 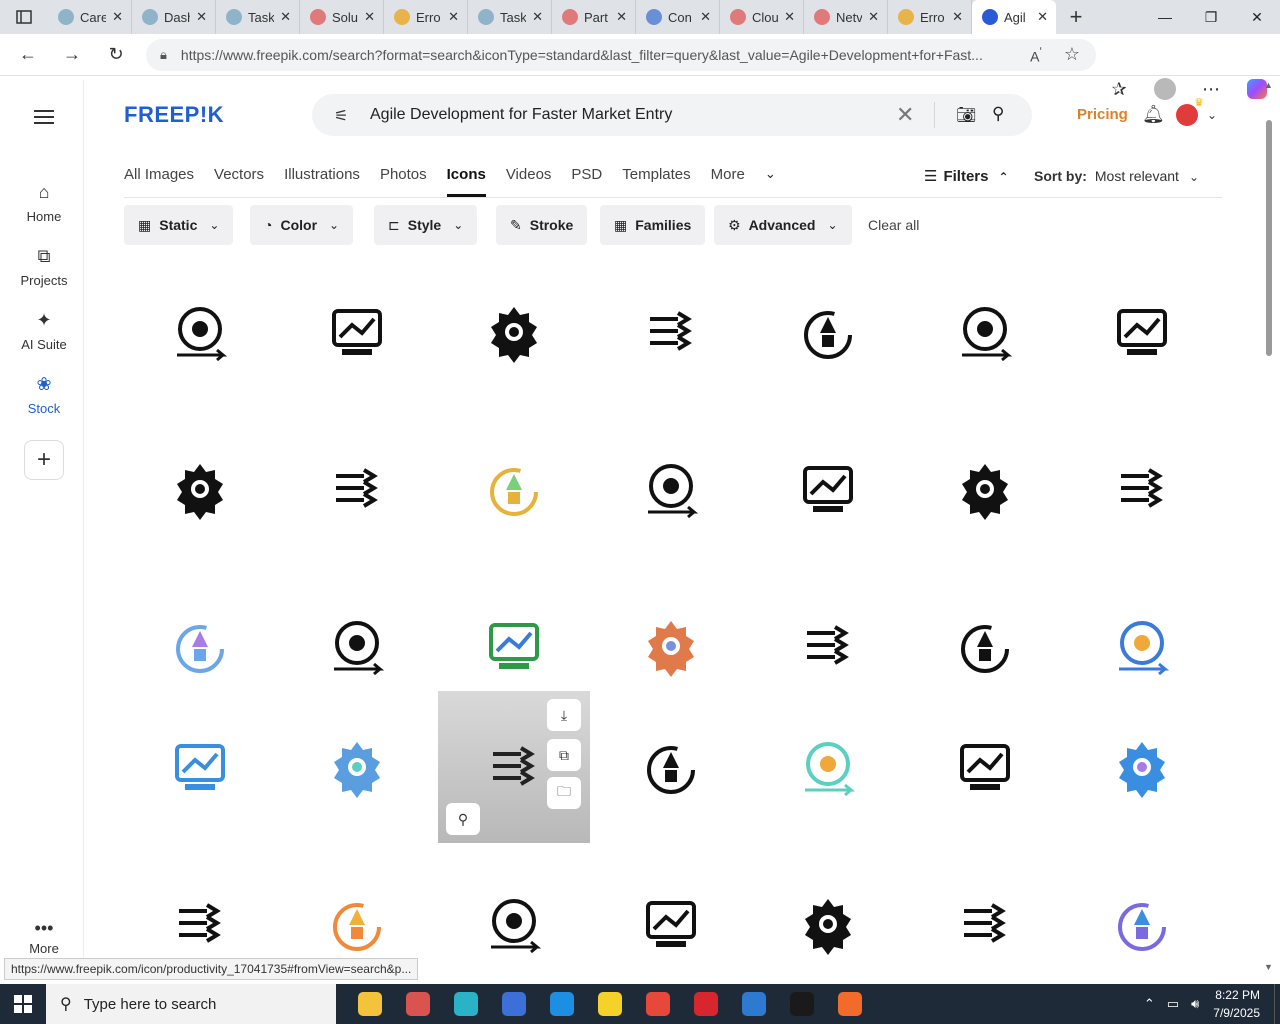 What do you see at coordinates (966, 115) in the screenshot?
I see `camera-search-icon: 📷︎` at bounding box center [966, 115].